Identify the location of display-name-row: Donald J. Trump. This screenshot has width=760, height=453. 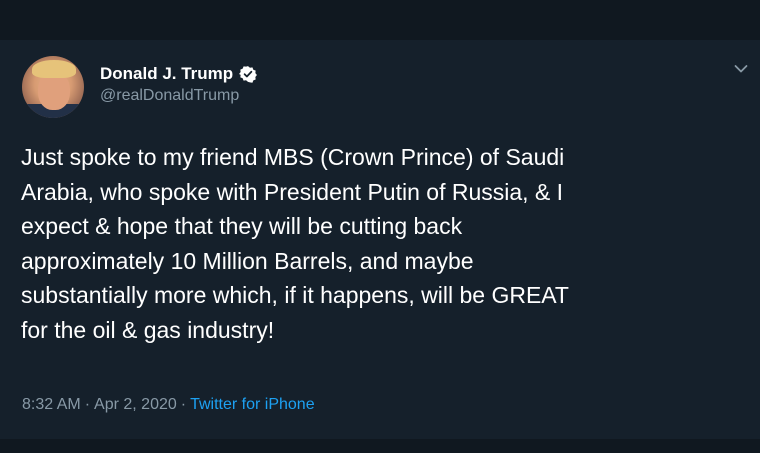
(179, 74).